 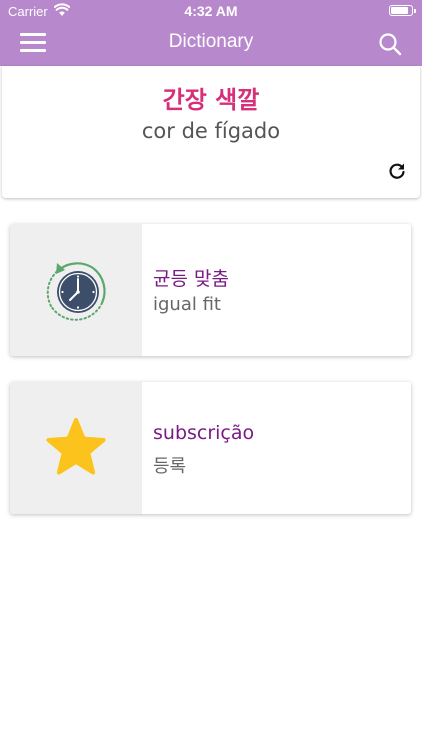 I want to click on top-bar: Carrier 4:32 AM Dictionary, so click(x=211, y=33).